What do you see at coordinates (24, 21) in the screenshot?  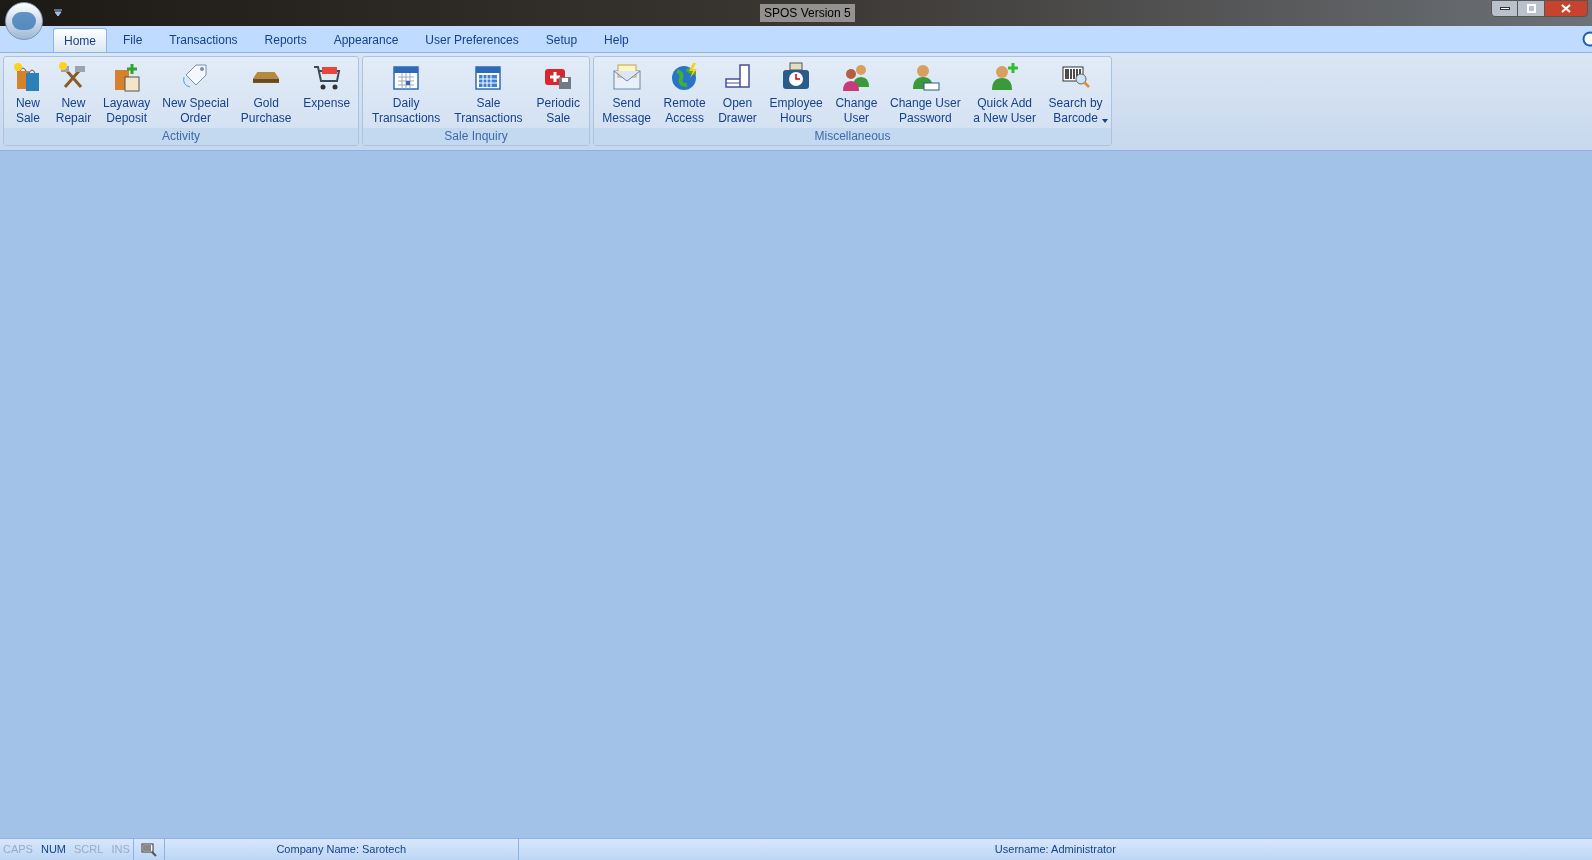 I see `app-logo-icon` at bounding box center [24, 21].